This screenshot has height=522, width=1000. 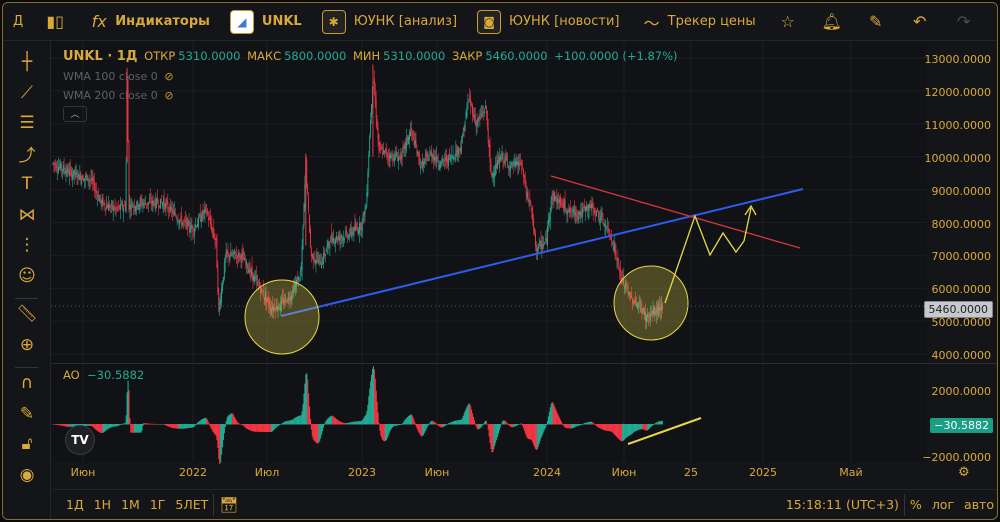 I want to click on change-value: +100.0000 (+1.87%), so click(x=616, y=56).